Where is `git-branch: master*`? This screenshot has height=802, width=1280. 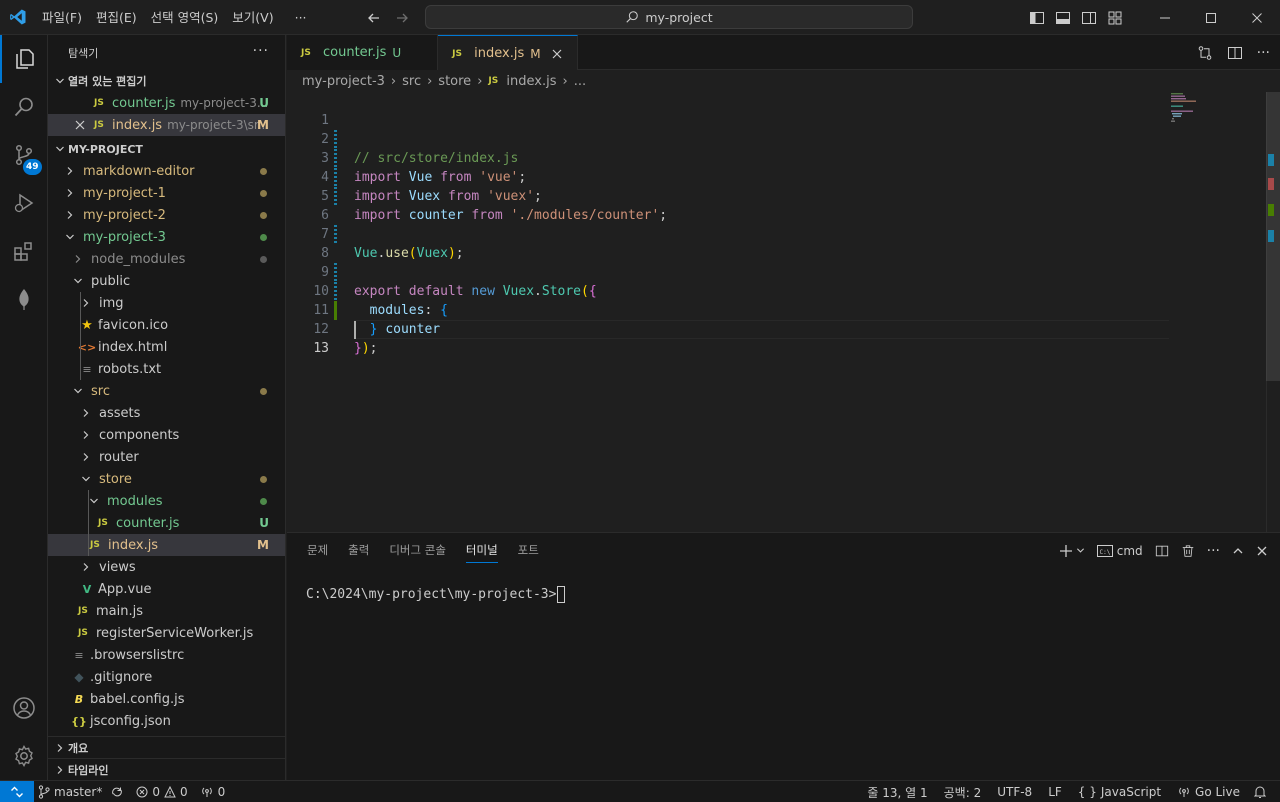 git-branch: master* is located at coordinates (82, 791).